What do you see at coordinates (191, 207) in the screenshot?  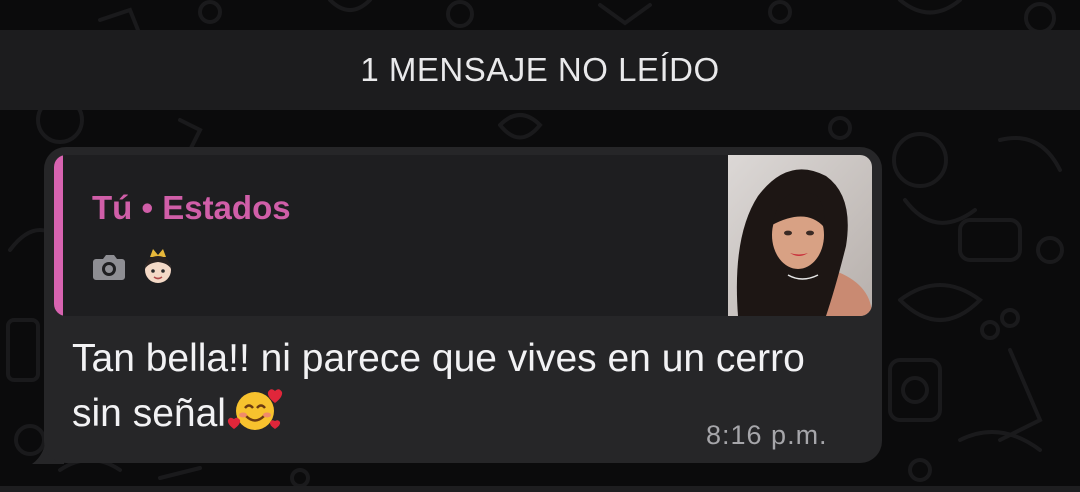 I see `quote-author: Tú • Estados` at bounding box center [191, 207].